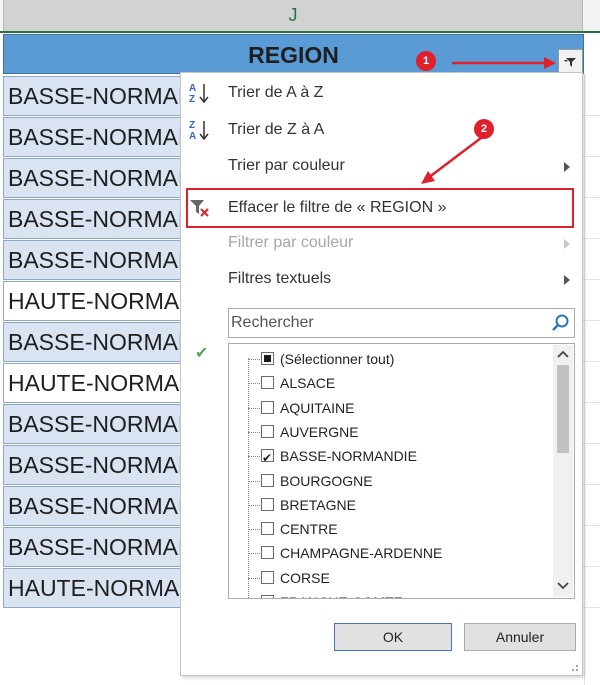  Describe the element at coordinates (361, 553) in the screenshot. I see `checklist-item-label: CHAMPAGNE-ARDENNE` at that location.